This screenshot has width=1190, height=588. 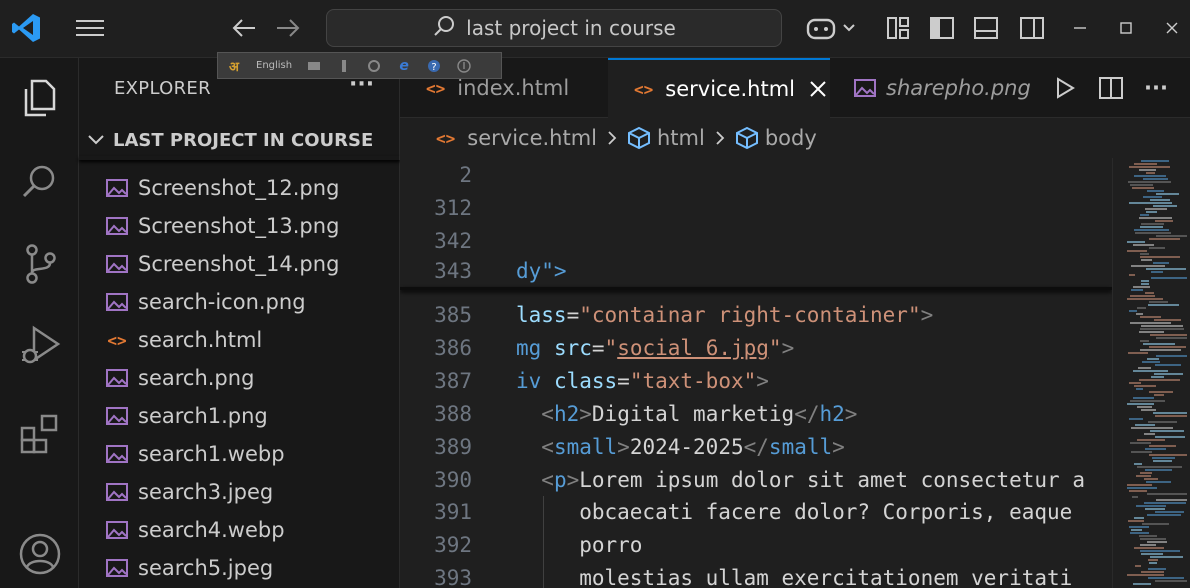 I want to click on file-item: Screenshot_12.png, so click(x=239, y=188).